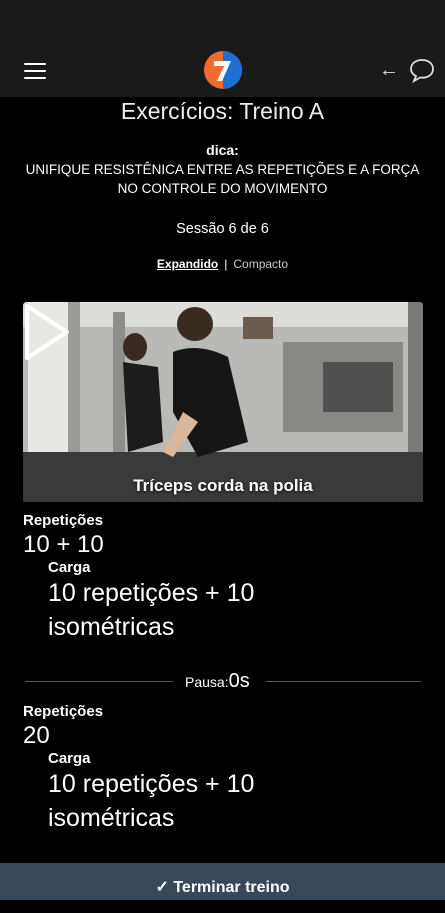 The image size is (445, 913). What do you see at coordinates (63, 544) in the screenshot?
I see `reps-value: 10 + 10` at bounding box center [63, 544].